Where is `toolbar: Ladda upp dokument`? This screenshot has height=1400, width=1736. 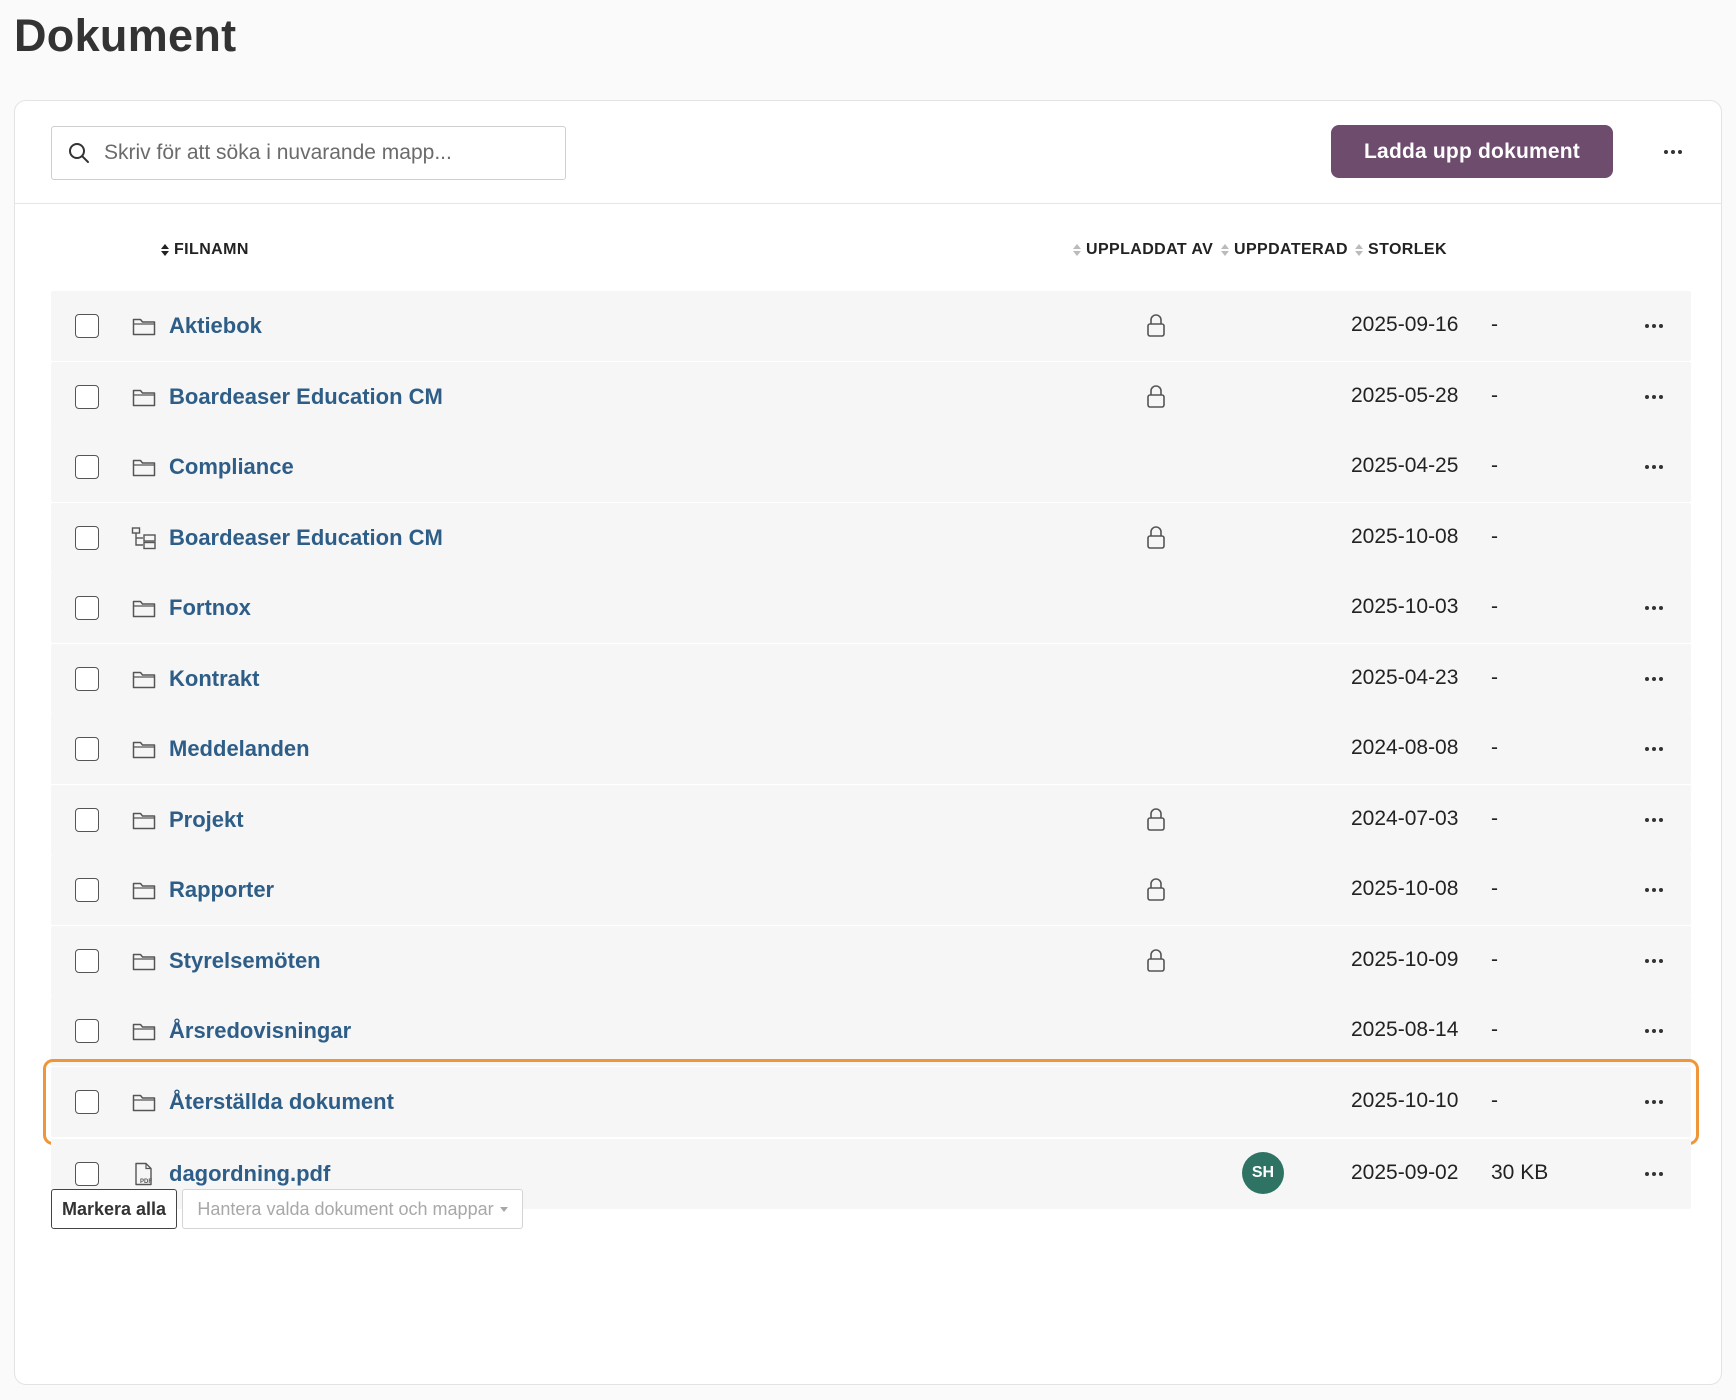
toolbar: Ladda upp dokument is located at coordinates (868, 152).